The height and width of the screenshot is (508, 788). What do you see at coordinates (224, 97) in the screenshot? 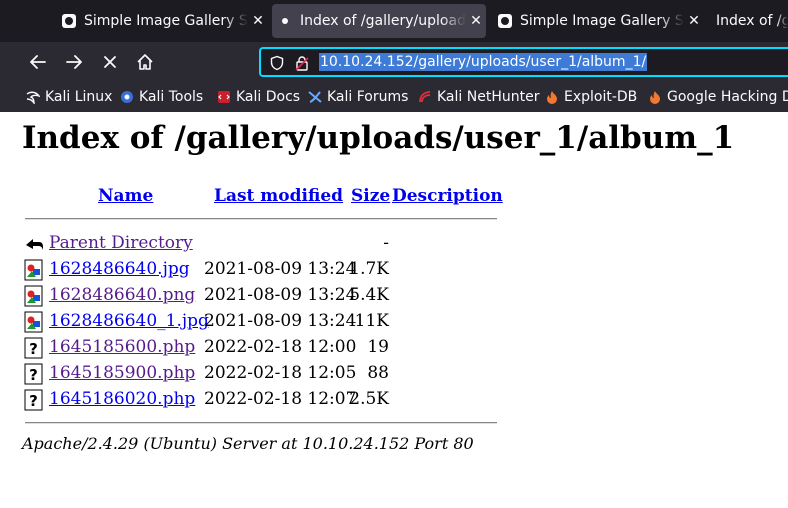
I see `kali-docs-icon` at bounding box center [224, 97].